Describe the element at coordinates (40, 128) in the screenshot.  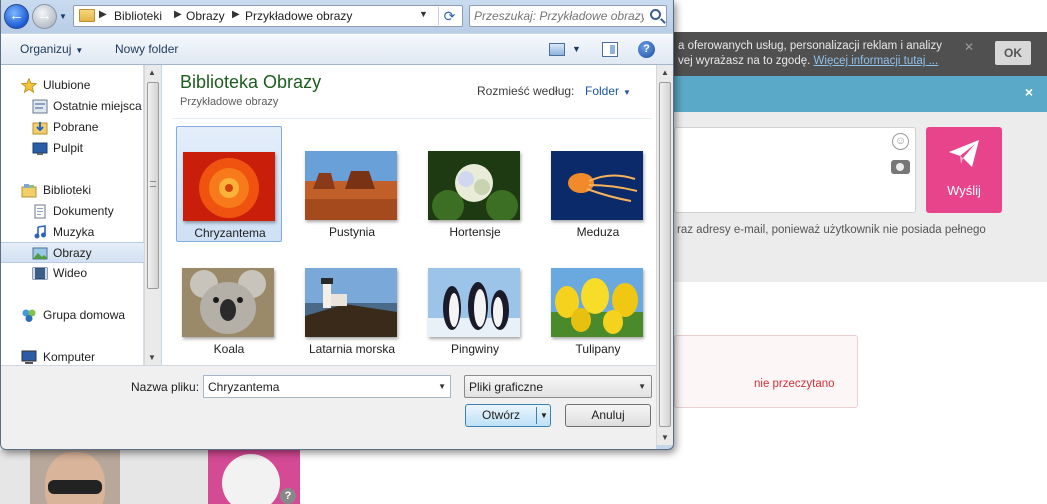
I see `downloads-folder-icon` at that location.